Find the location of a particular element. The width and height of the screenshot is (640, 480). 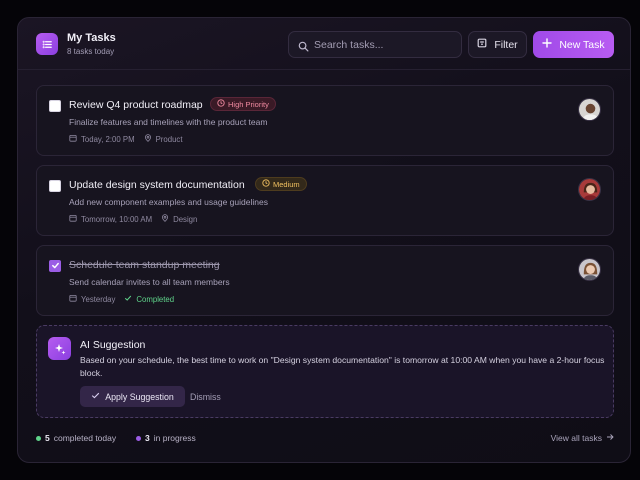

task-meta: Tomorrow, 10:00 AM Design is located at coordinates (137, 219).